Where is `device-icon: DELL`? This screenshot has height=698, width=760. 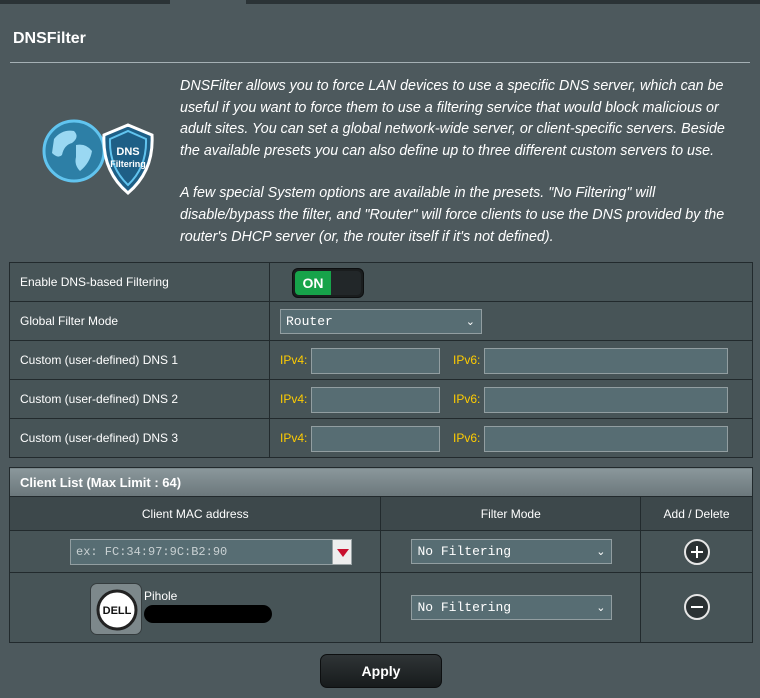
device-icon: DELL is located at coordinates (116, 609).